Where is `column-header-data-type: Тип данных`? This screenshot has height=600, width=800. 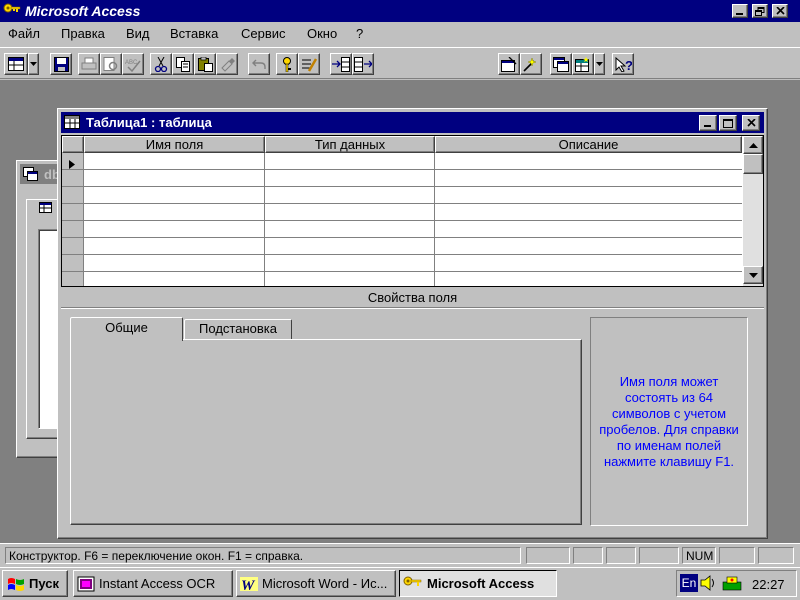 column-header-data-type: Тип данных is located at coordinates (350, 144).